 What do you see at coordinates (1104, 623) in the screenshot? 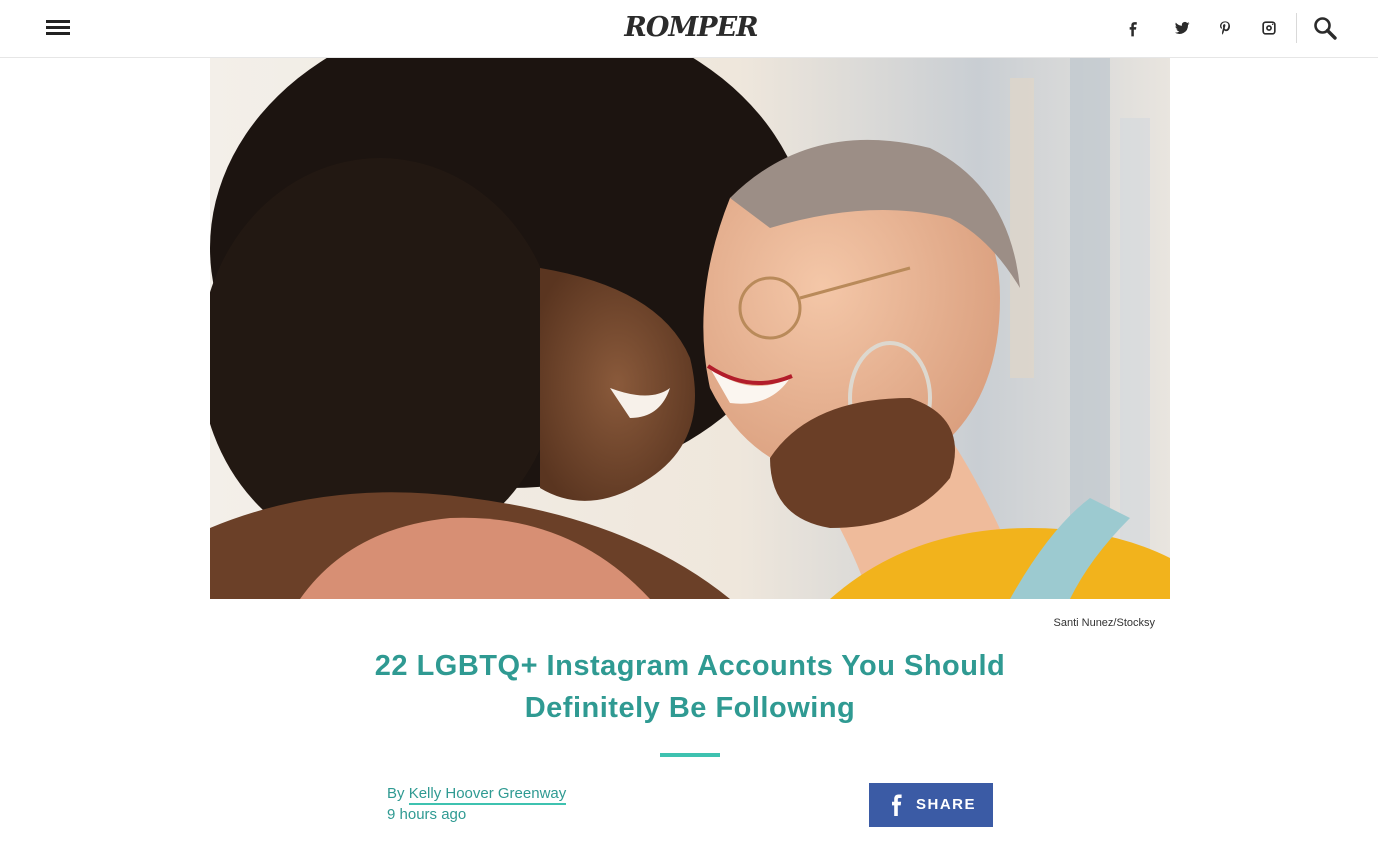
I see `image-credit: Santi Nunez/Stocksy` at bounding box center [1104, 623].